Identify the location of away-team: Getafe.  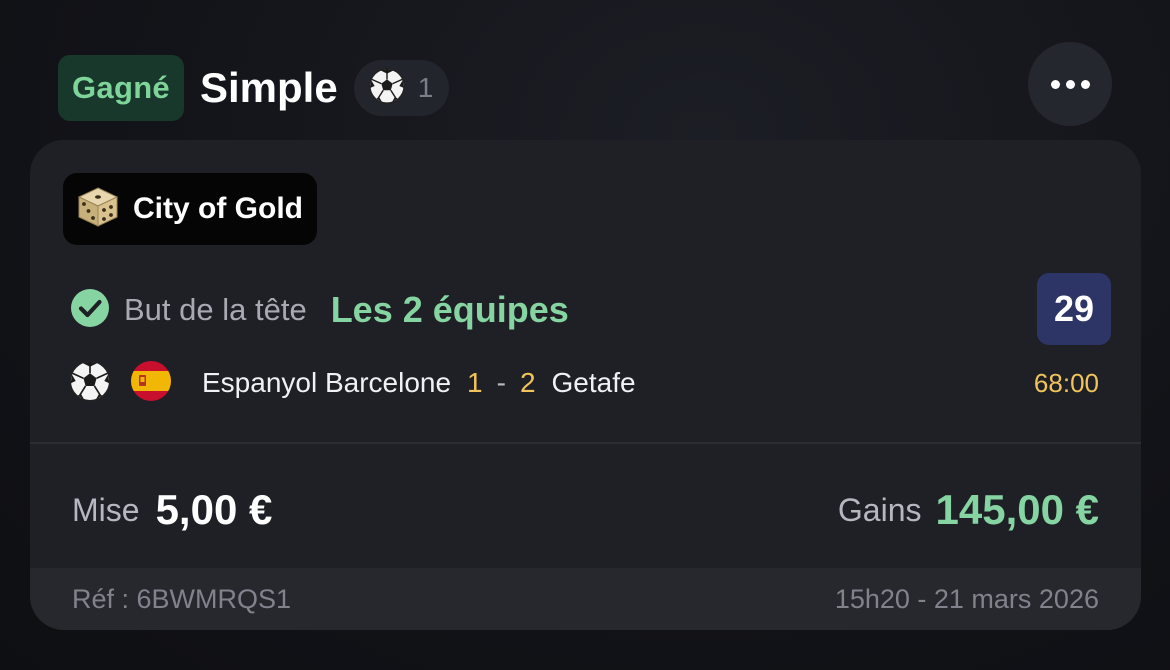
(593, 382).